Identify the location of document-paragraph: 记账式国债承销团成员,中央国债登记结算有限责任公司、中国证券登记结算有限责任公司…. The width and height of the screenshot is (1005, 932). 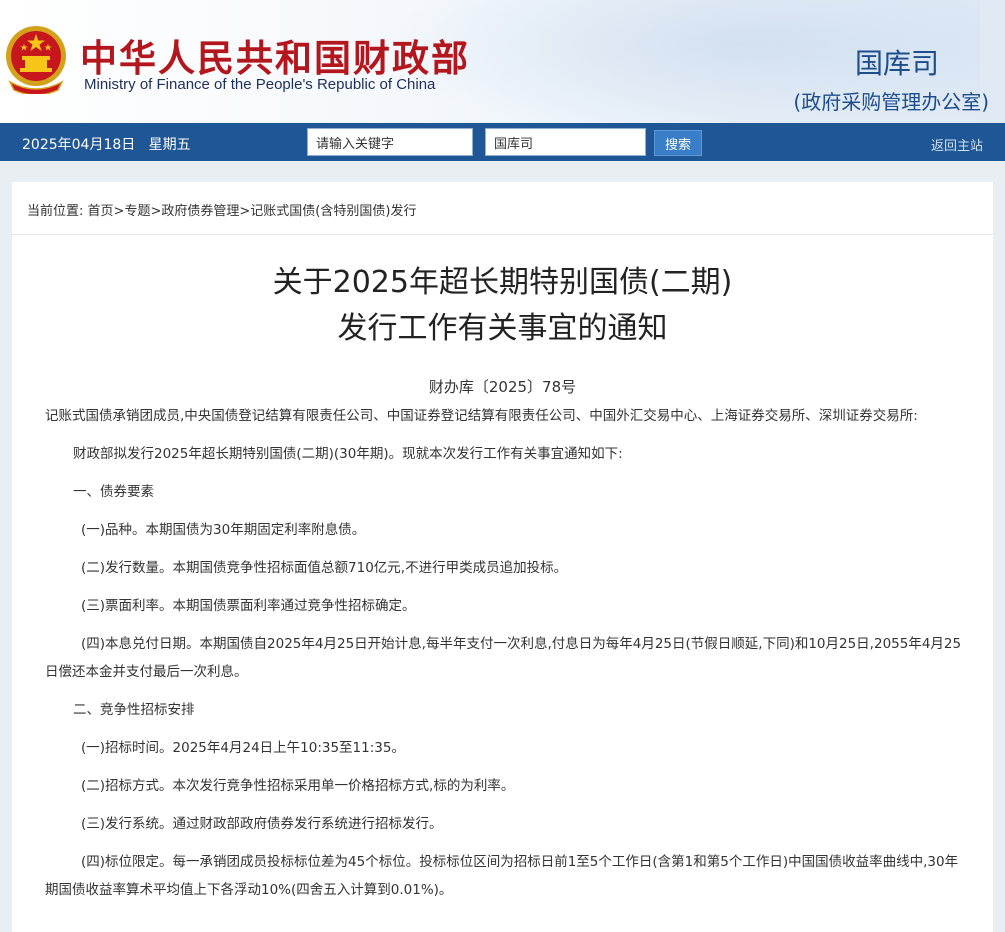
(481, 416).